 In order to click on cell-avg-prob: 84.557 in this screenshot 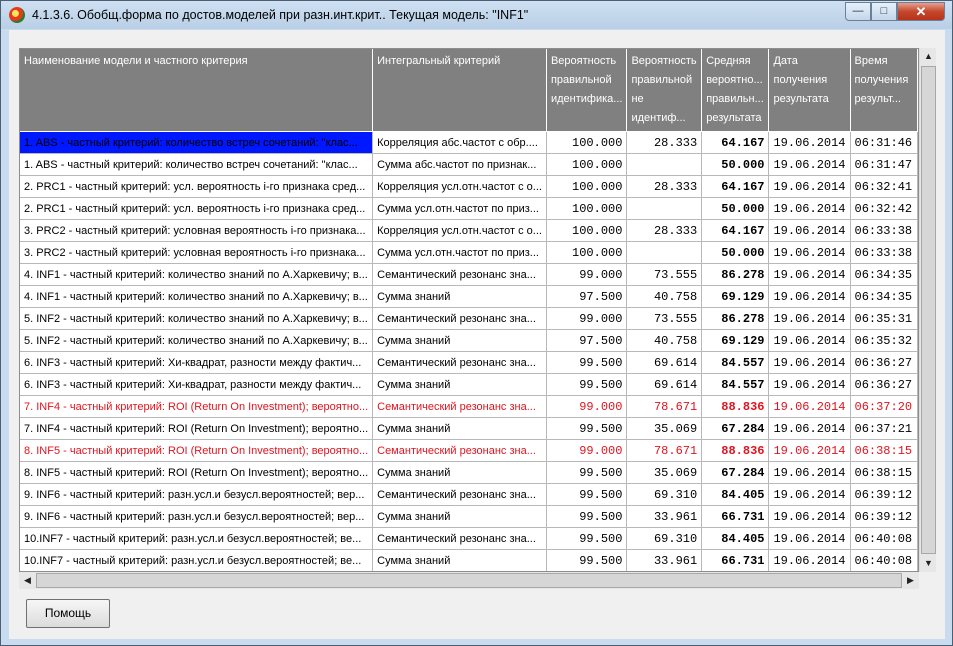, I will do `click(735, 384)`.